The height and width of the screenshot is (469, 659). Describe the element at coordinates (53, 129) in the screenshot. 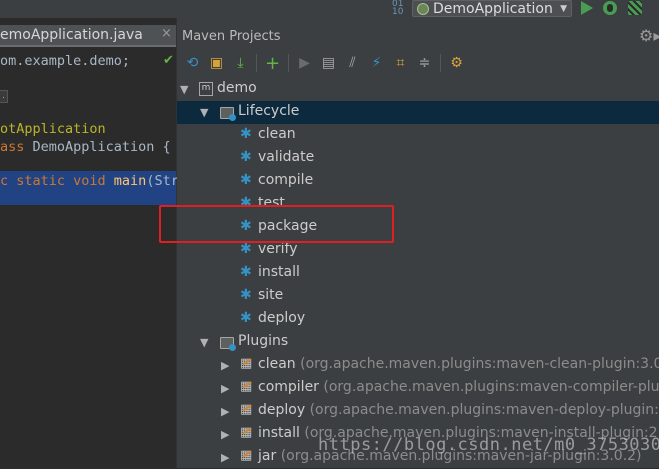

I see `code-line-annotation: otApplication` at that location.